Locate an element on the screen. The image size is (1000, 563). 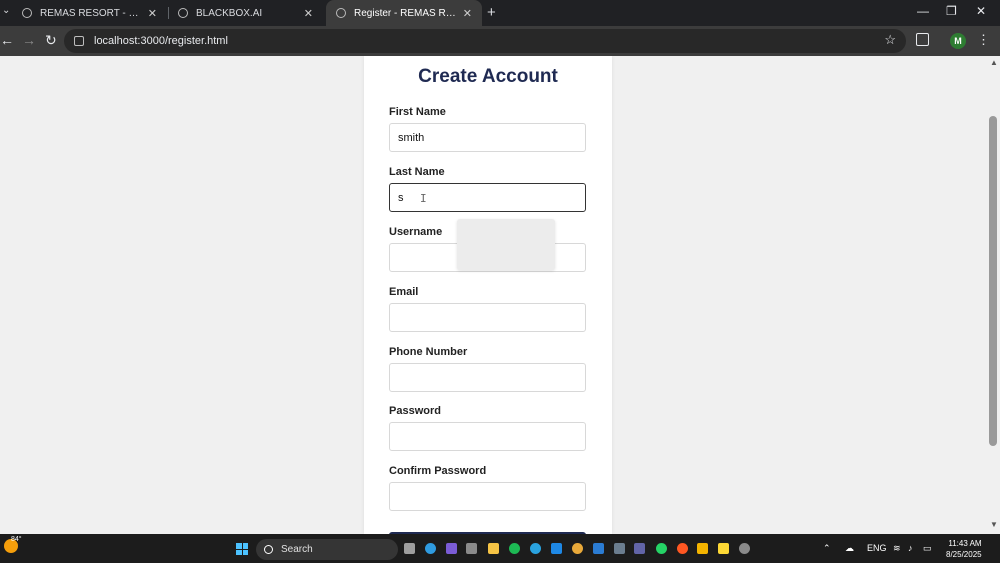
password-label: Password is located at coordinates (415, 411).